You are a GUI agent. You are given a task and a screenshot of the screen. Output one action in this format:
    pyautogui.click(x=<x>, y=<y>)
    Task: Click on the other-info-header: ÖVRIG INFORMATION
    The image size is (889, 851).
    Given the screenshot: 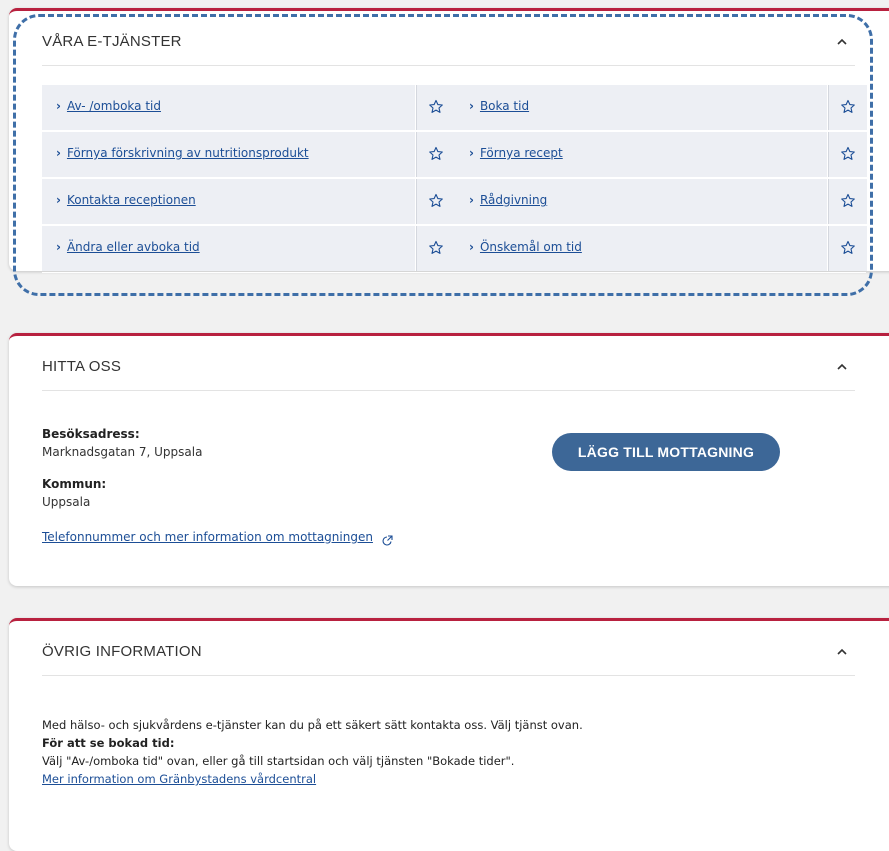 What is the action you would take?
    pyautogui.click(x=448, y=648)
    